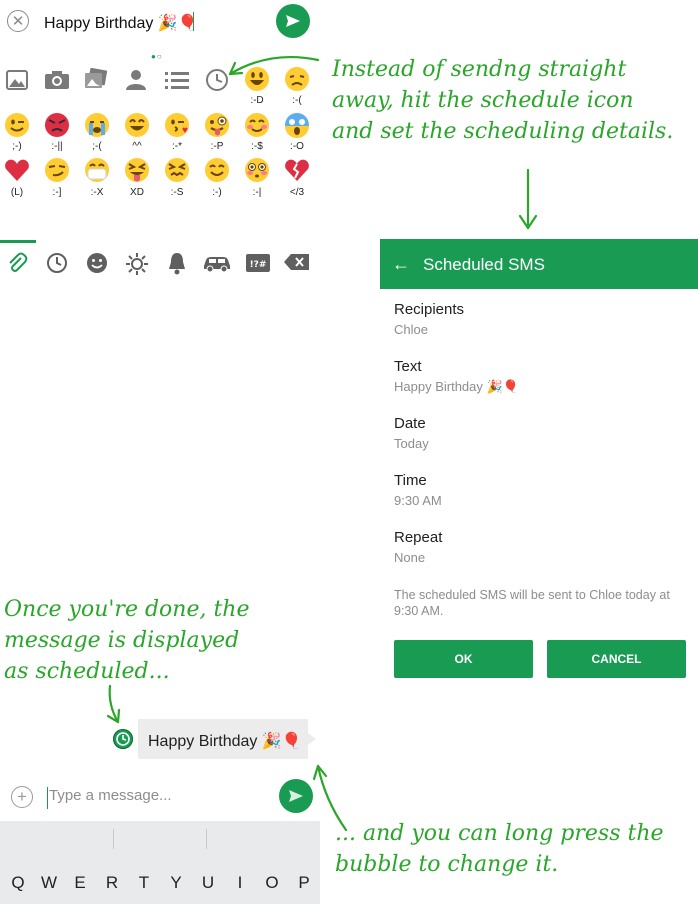 Image resolution: width=698 pixels, height=904 pixels. I want to click on send-button, so click(293, 21).